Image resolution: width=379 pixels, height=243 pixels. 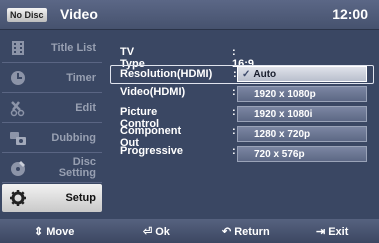 What do you see at coordinates (60, 231) in the screenshot?
I see `footer-move-label: Move` at bounding box center [60, 231].